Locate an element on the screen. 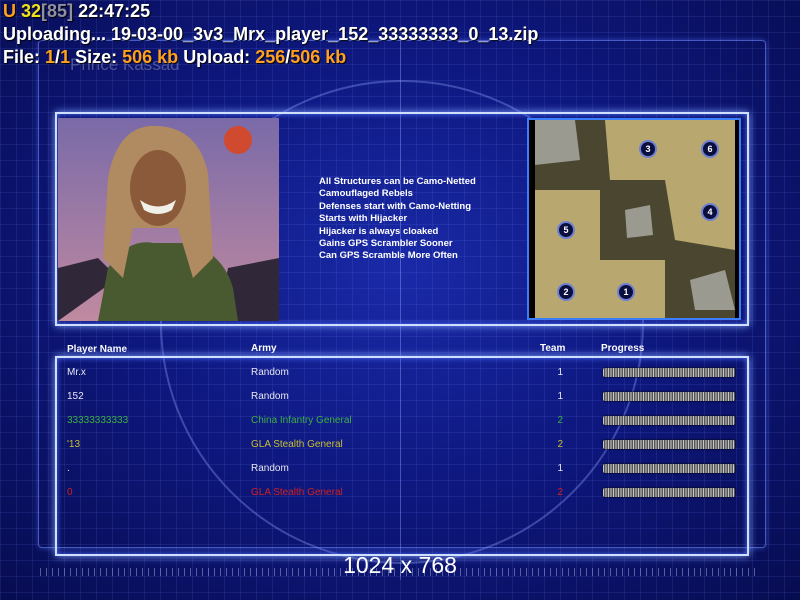 The height and width of the screenshot is (600, 800). map-preview: 1 2 3 4 5 6 is located at coordinates (634, 219).